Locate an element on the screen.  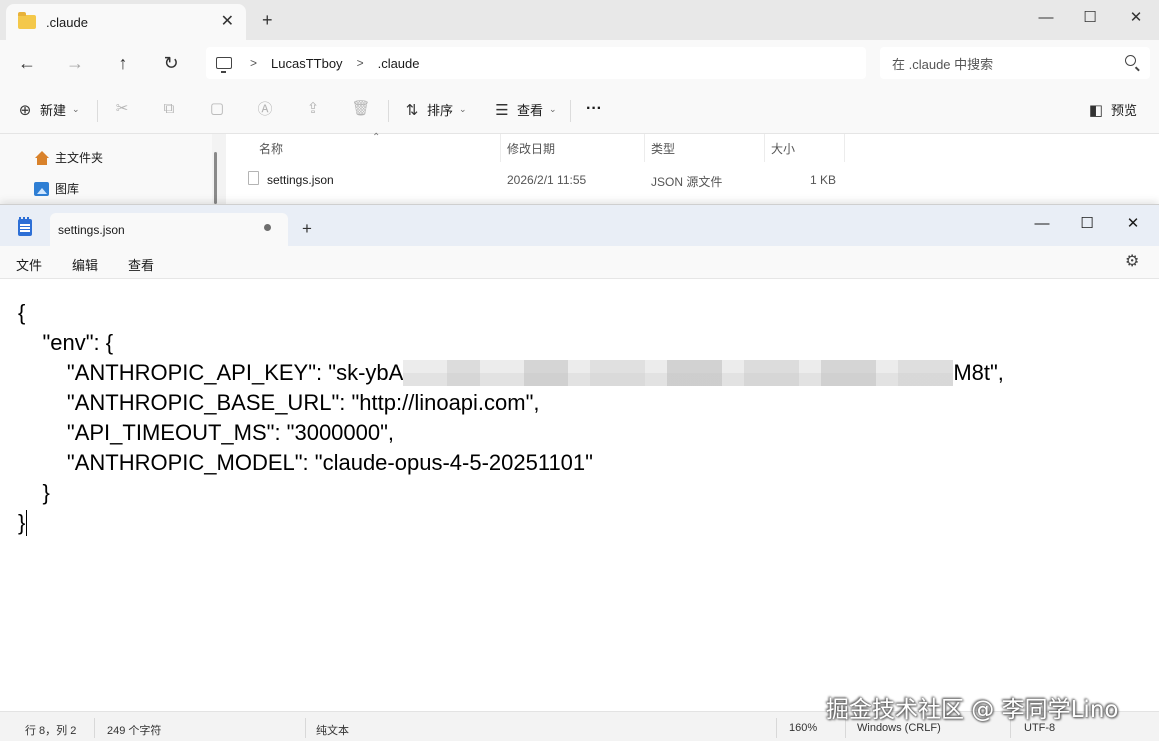
view-list-icon: ☰ is located at coordinates (502, 110).